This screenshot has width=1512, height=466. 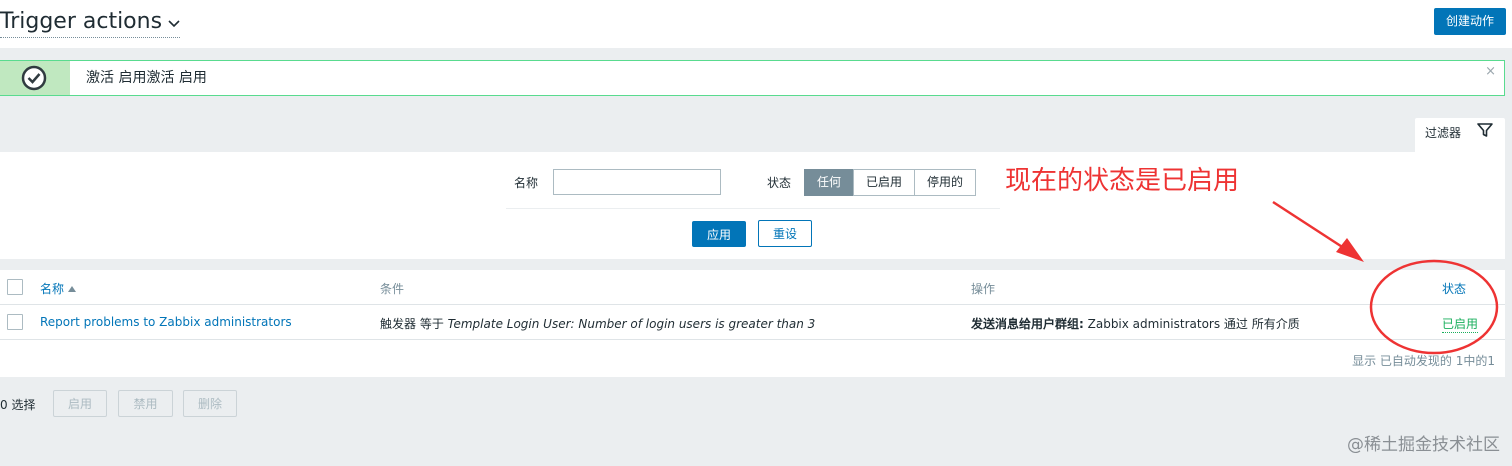 I want to click on status-filter-toggle: 任何 已启用 停用的, so click(x=890, y=182).